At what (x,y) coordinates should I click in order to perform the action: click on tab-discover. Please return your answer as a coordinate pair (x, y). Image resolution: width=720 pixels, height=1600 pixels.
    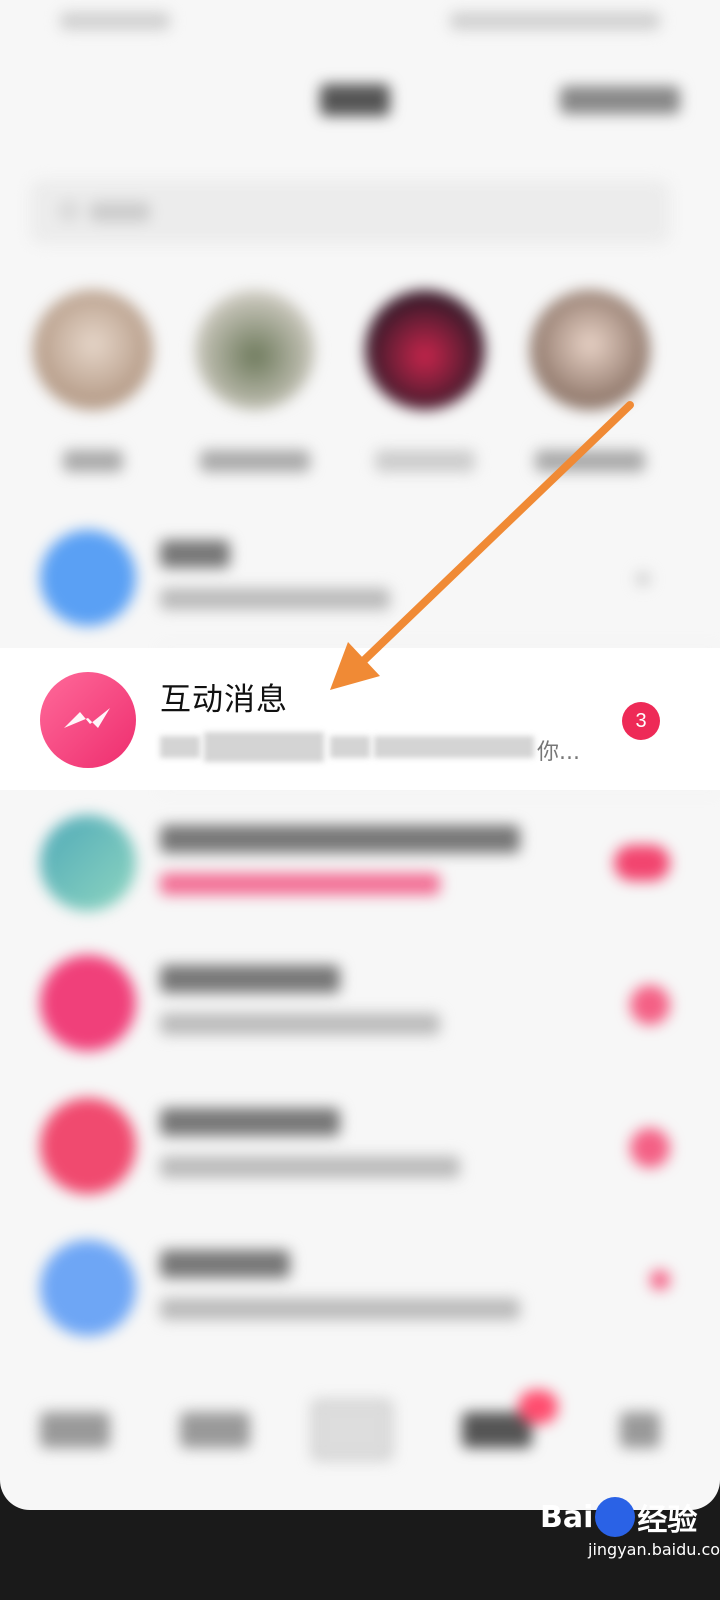
    Looking at the image, I should click on (215, 1430).